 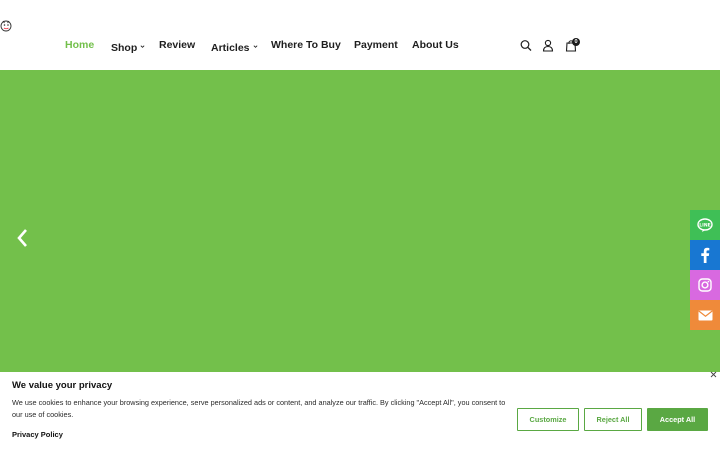 I want to click on reject-all-button: Reject All, so click(x=613, y=419).